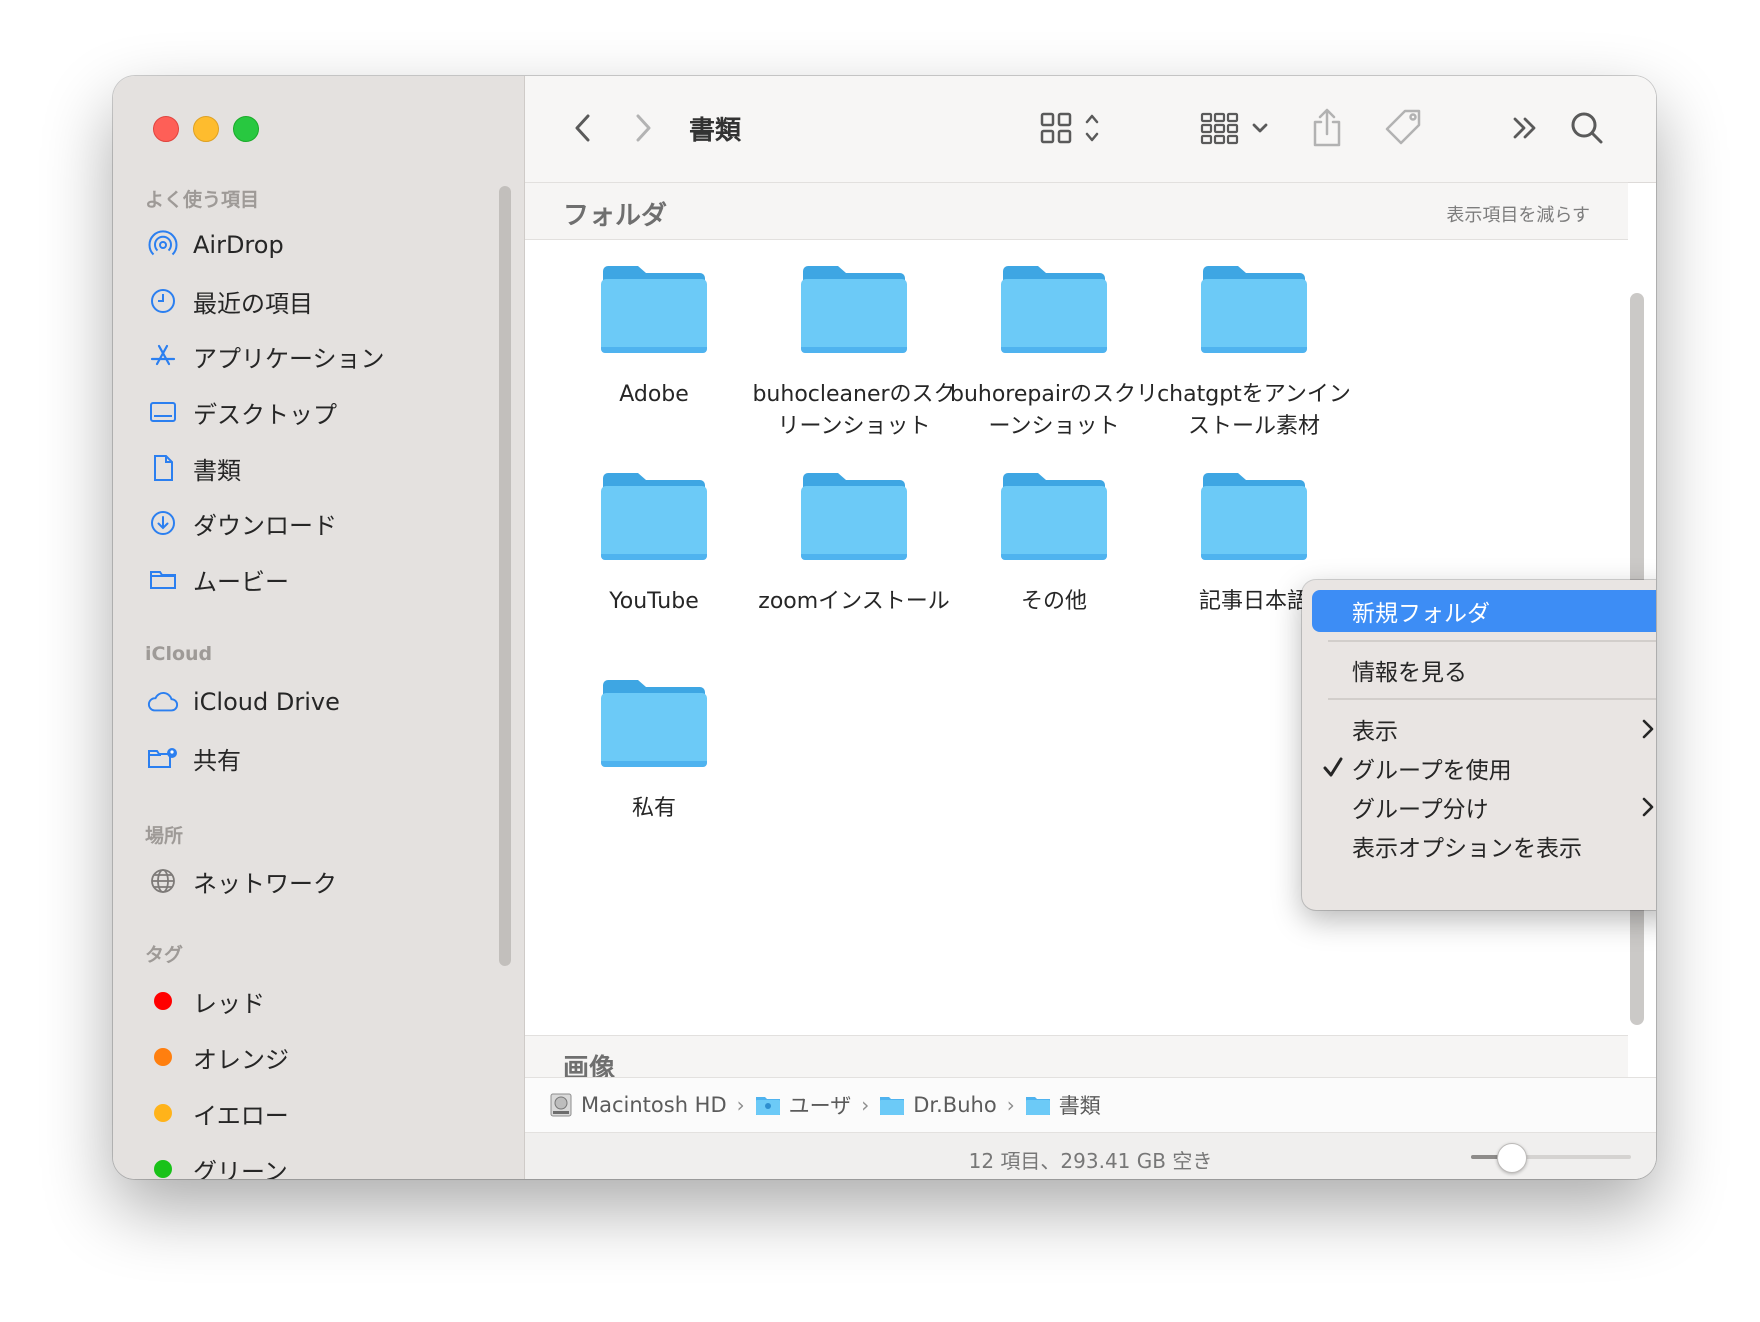 The image size is (1760, 1322). What do you see at coordinates (242, 412) in the screenshot?
I see `sidebar-item-desktop: デスクトップ` at bounding box center [242, 412].